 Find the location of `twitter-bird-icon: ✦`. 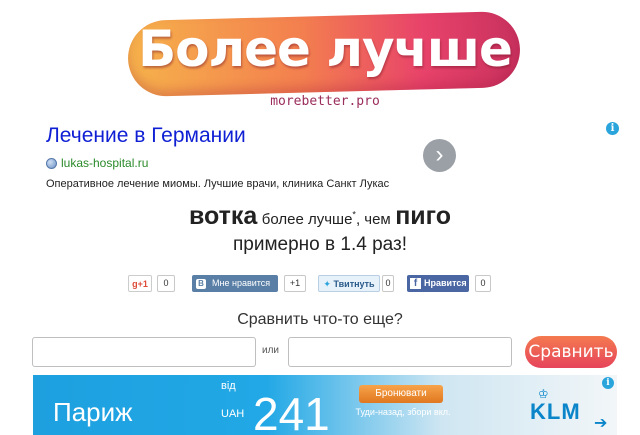

twitter-bird-icon: ✦ is located at coordinates (327, 284).